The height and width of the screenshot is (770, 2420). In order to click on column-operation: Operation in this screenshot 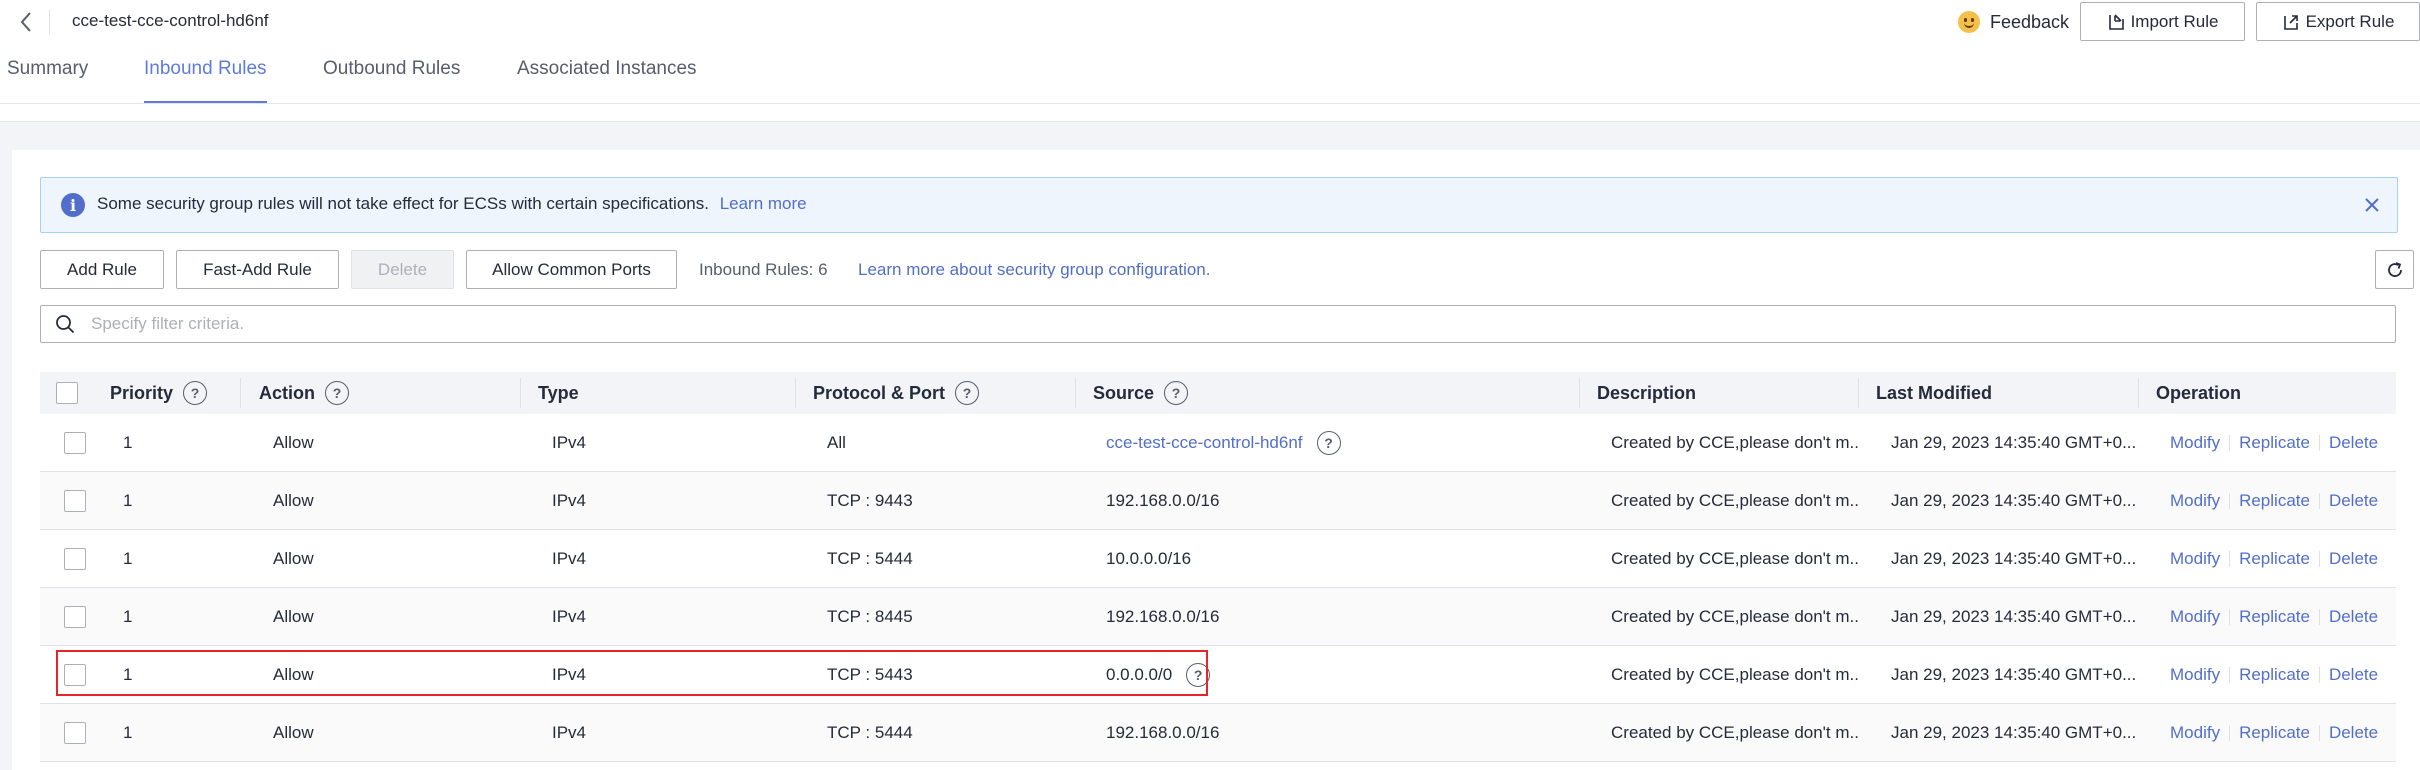, I will do `click(2198, 393)`.